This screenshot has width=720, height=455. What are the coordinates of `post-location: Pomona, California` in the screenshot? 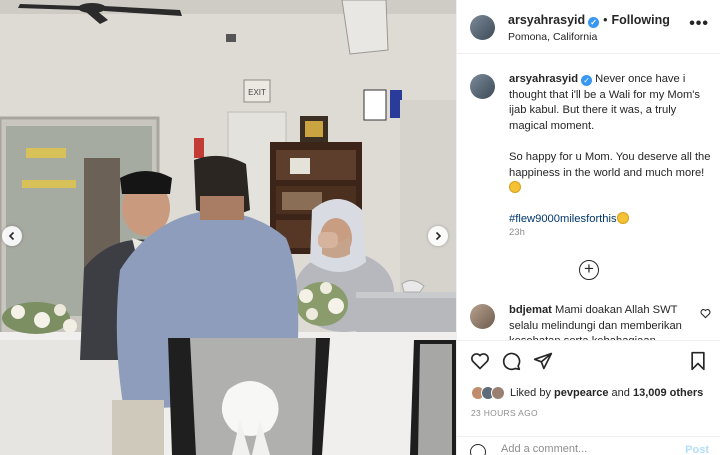 It's located at (552, 37).